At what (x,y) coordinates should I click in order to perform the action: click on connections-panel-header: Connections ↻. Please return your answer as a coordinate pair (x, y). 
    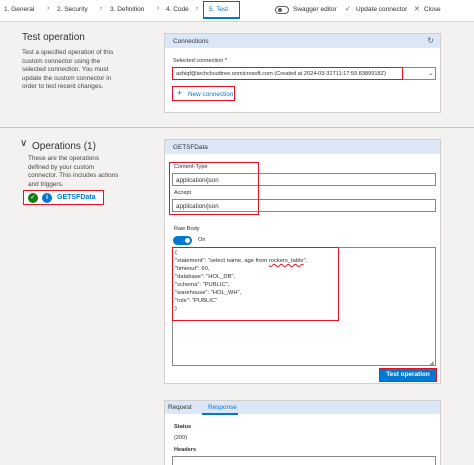
    Looking at the image, I should click on (302, 41).